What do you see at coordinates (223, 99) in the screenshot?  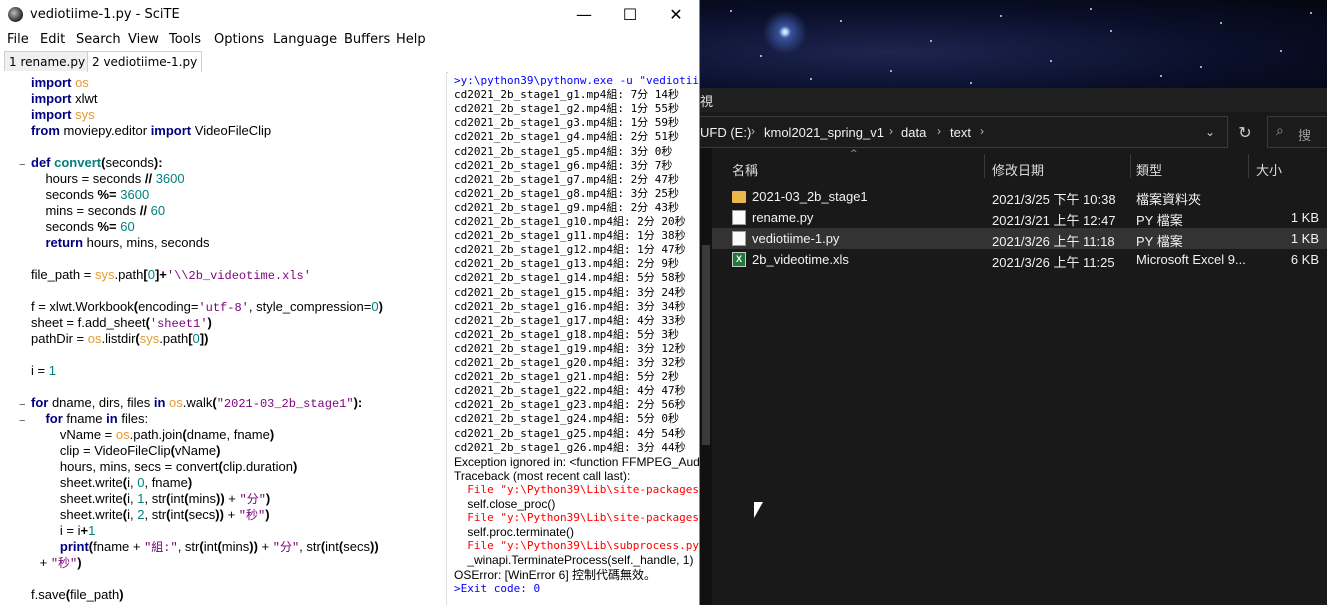 I see `code-line: import xlwt` at bounding box center [223, 99].